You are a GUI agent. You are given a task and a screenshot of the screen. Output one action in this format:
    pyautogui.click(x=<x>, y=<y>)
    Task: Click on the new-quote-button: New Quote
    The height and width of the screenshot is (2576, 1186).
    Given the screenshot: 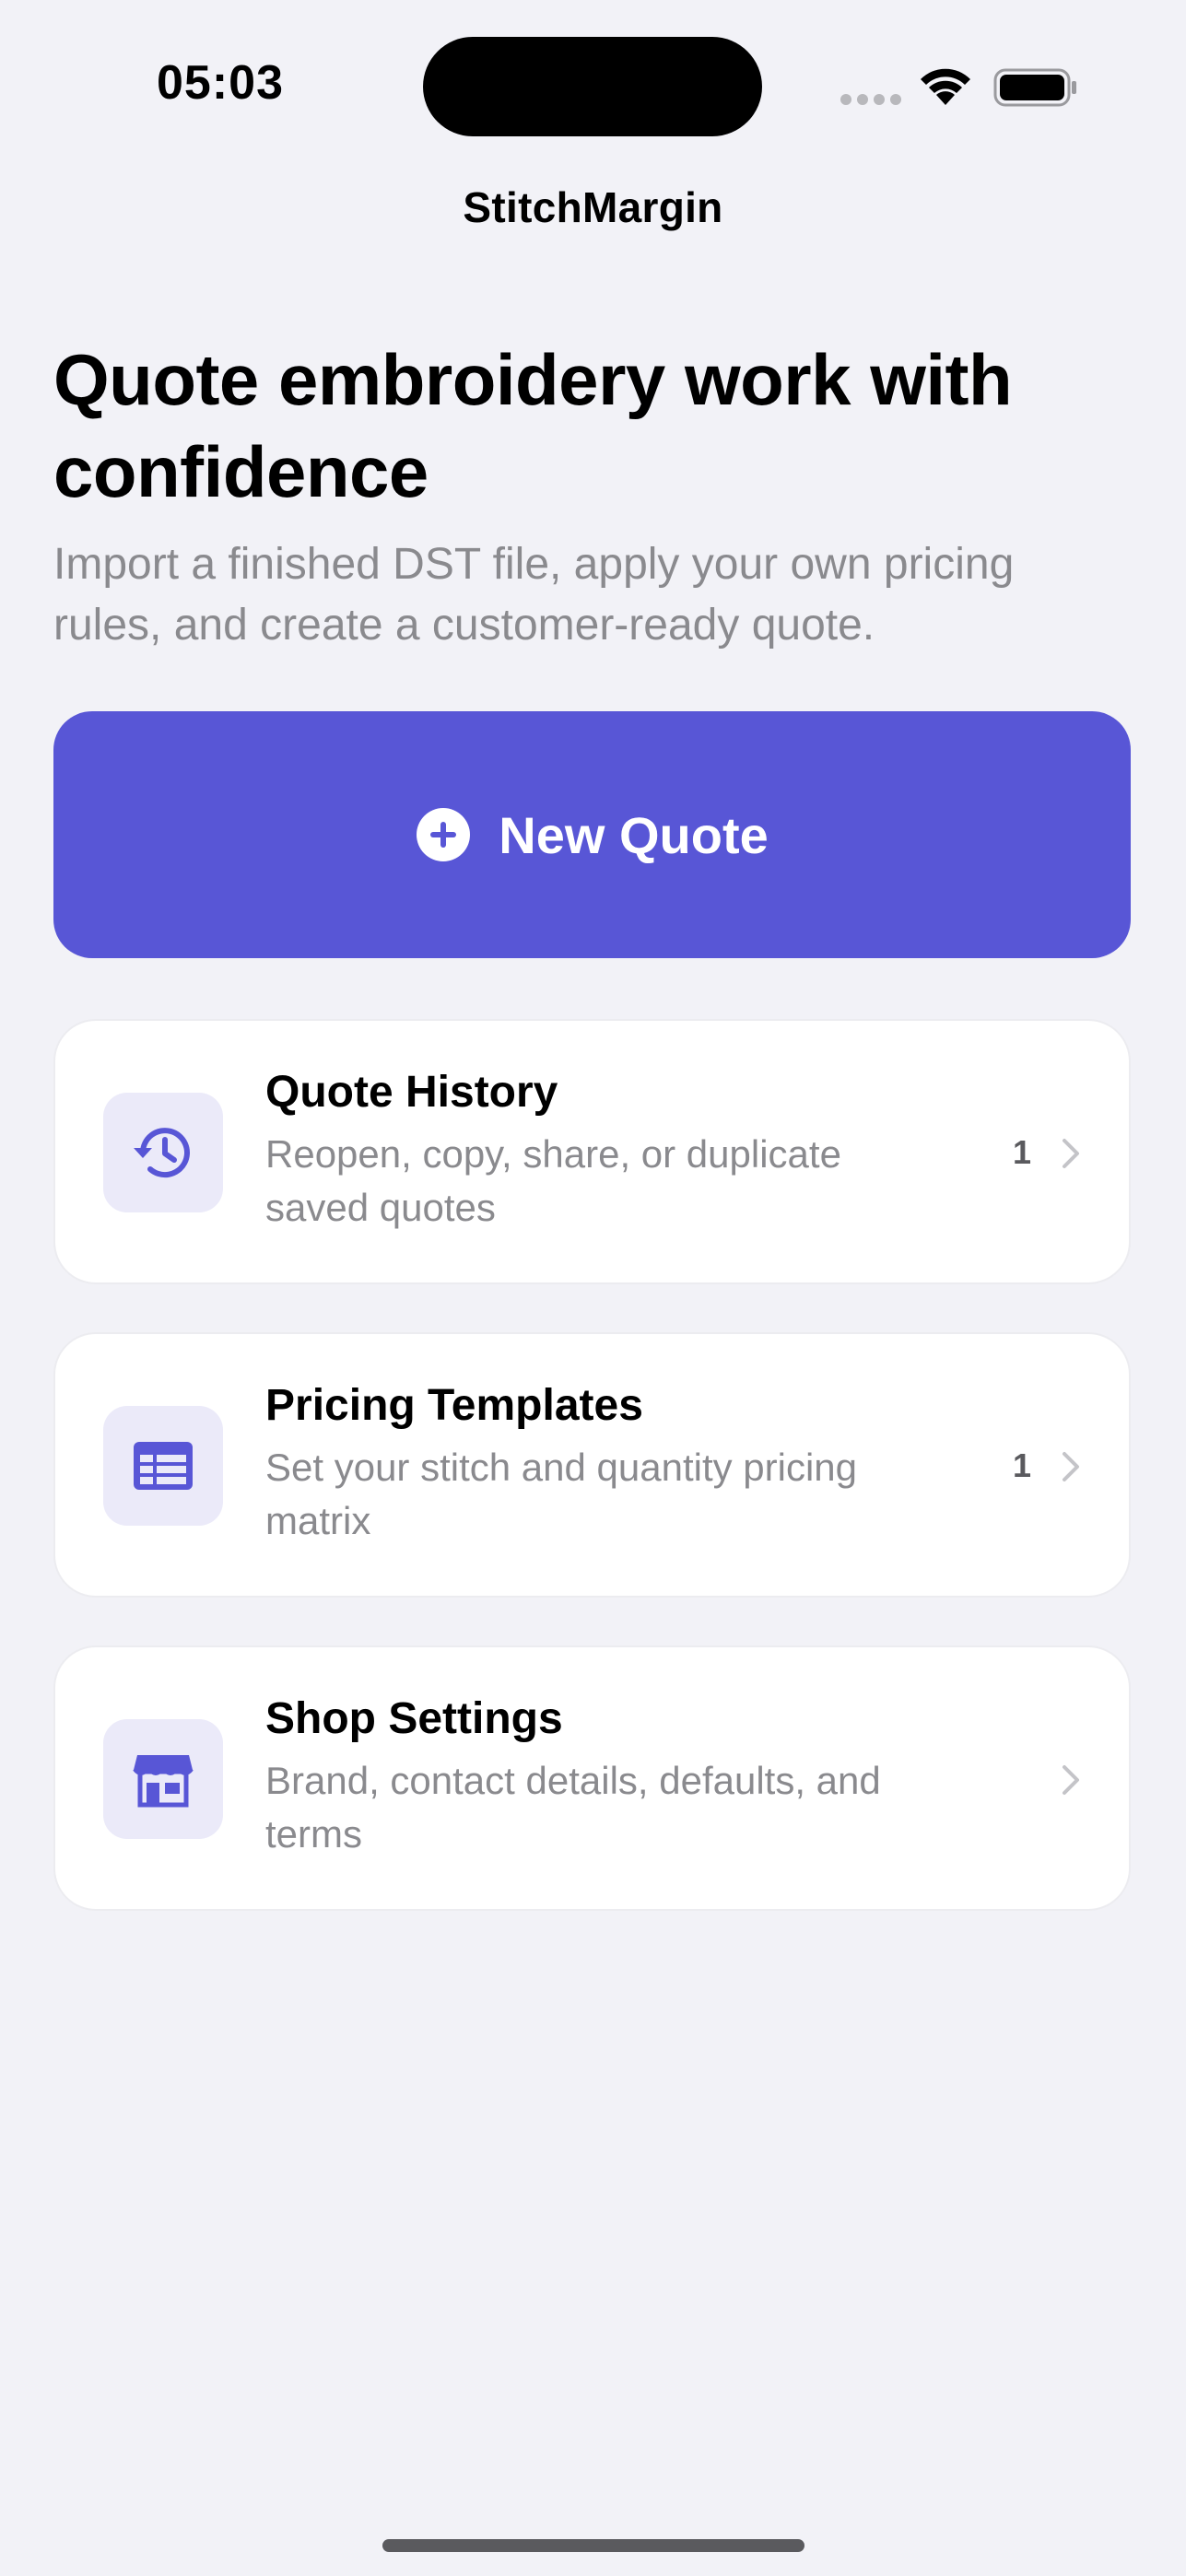 What is the action you would take?
    pyautogui.click(x=592, y=834)
    